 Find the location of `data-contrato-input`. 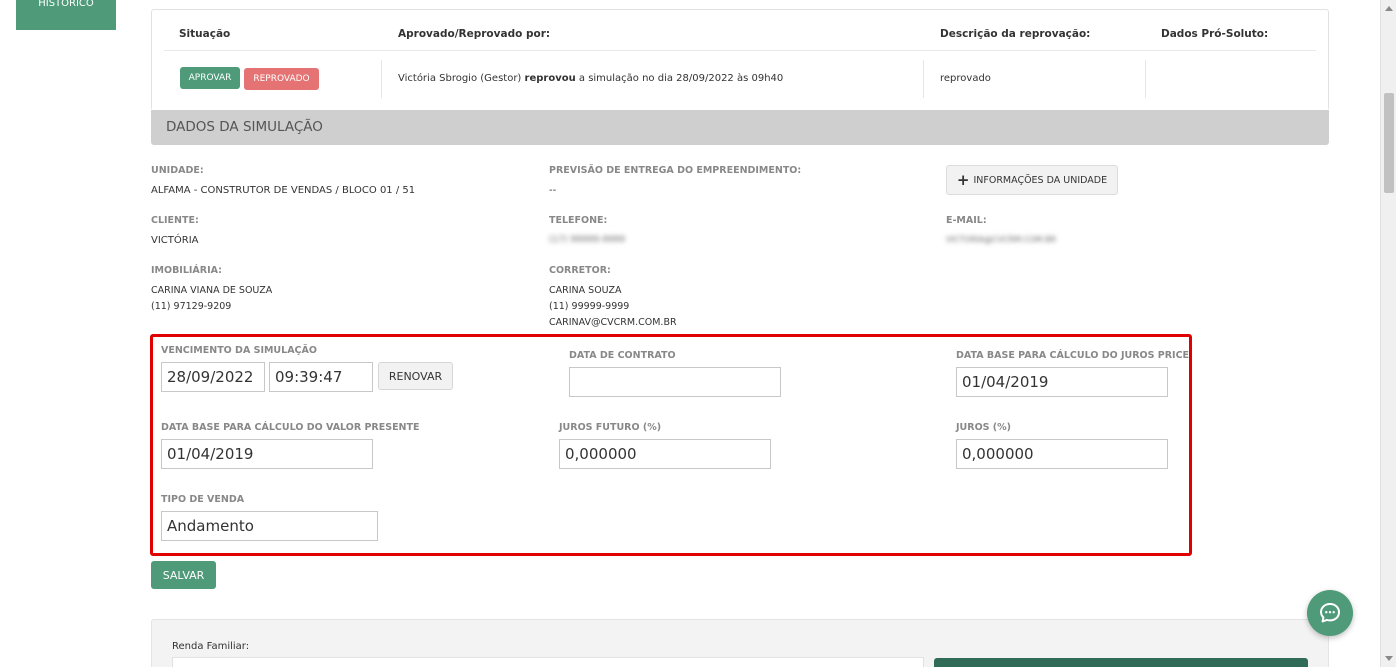

data-contrato-input is located at coordinates (675, 382).